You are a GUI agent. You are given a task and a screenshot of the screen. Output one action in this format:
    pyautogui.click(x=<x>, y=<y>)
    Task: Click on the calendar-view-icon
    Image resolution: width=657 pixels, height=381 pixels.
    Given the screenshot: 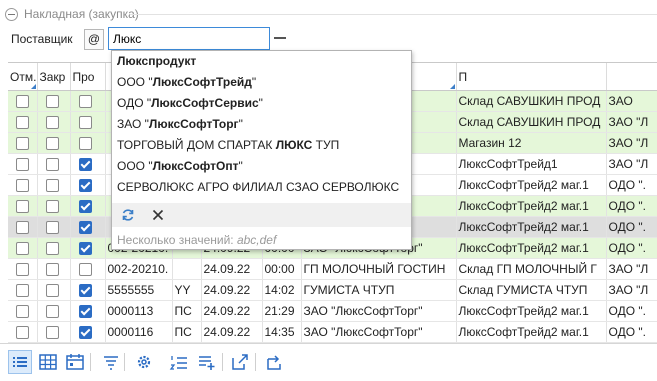 What is the action you would take?
    pyautogui.click(x=75, y=362)
    